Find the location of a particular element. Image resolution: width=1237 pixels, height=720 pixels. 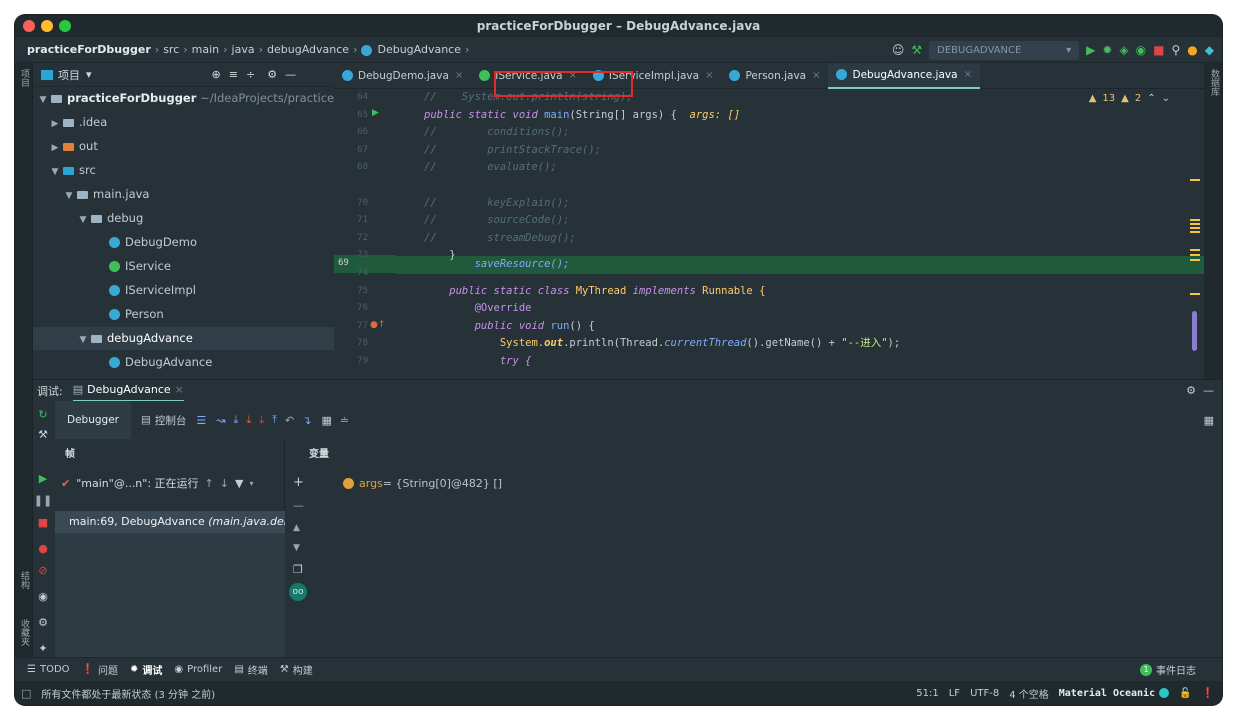

theme-selector: Material Oceanic is located at coordinates (1114, 693).